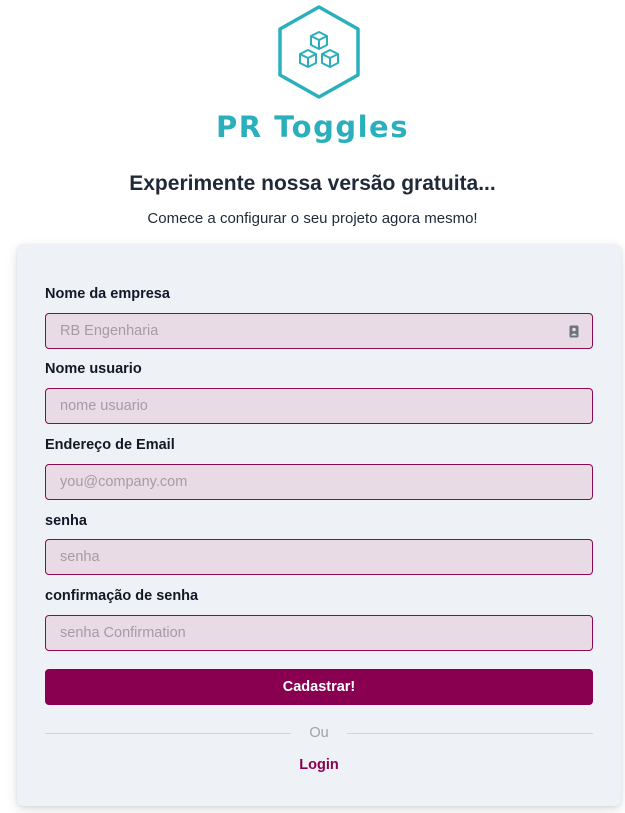 The image size is (625, 813). Describe the element at coordinates (93, 369) in the screenshot. I see `username-label: Nome usuario` at that location.